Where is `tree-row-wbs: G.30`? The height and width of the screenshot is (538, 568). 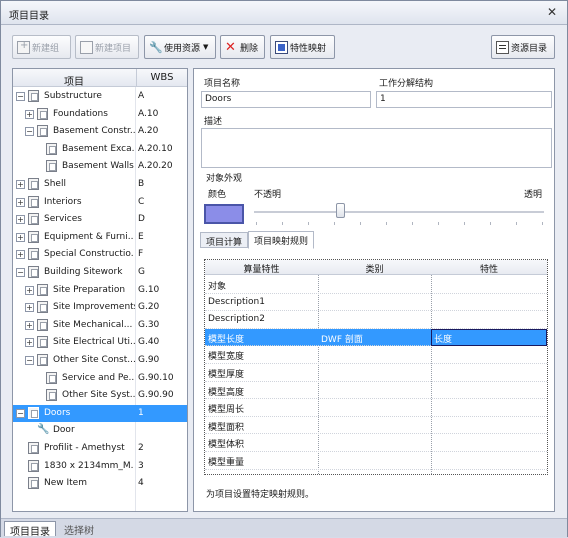 tree-row-wbs: G.30 is located at coordinates (149, 324).